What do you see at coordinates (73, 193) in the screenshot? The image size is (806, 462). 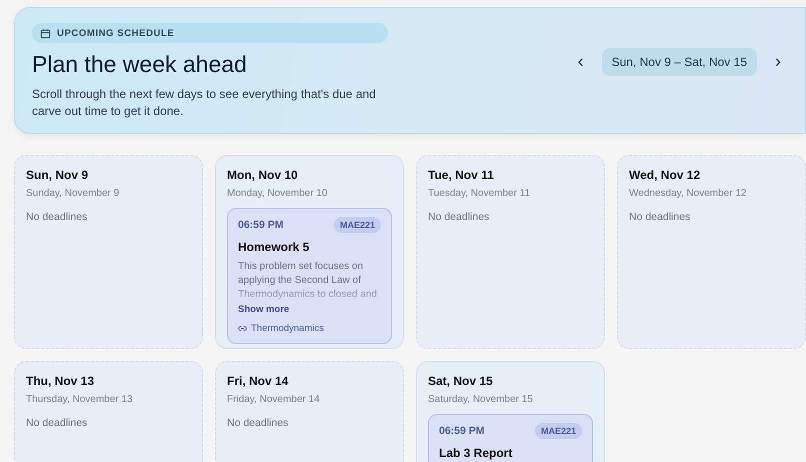 I see `day-date: Sunday, November 9` at bounding box center [73, 193].